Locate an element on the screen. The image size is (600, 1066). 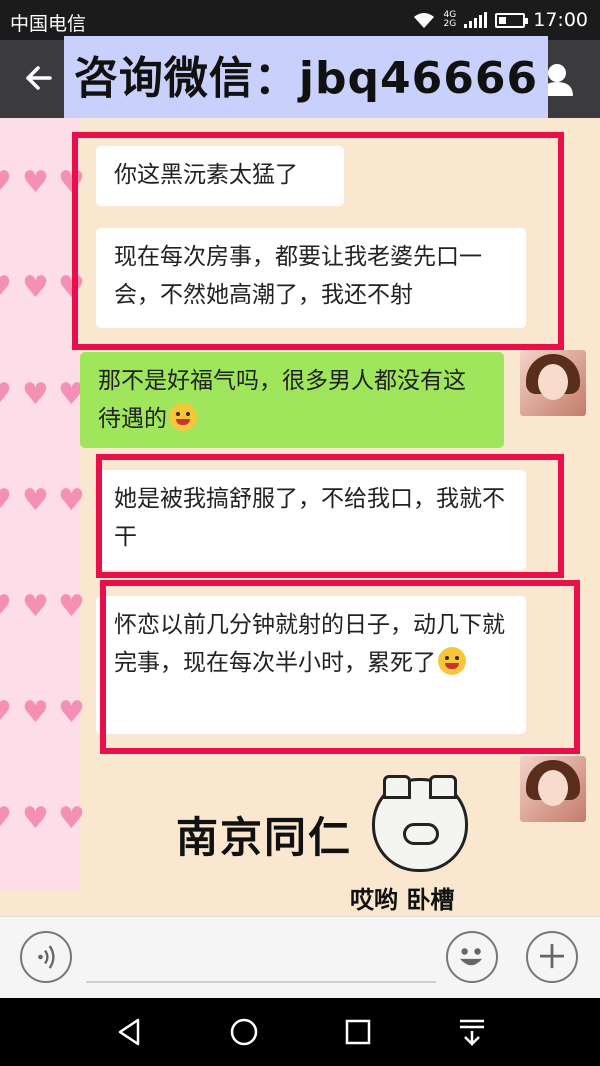
input-bar is located at coordinates (300, 957).